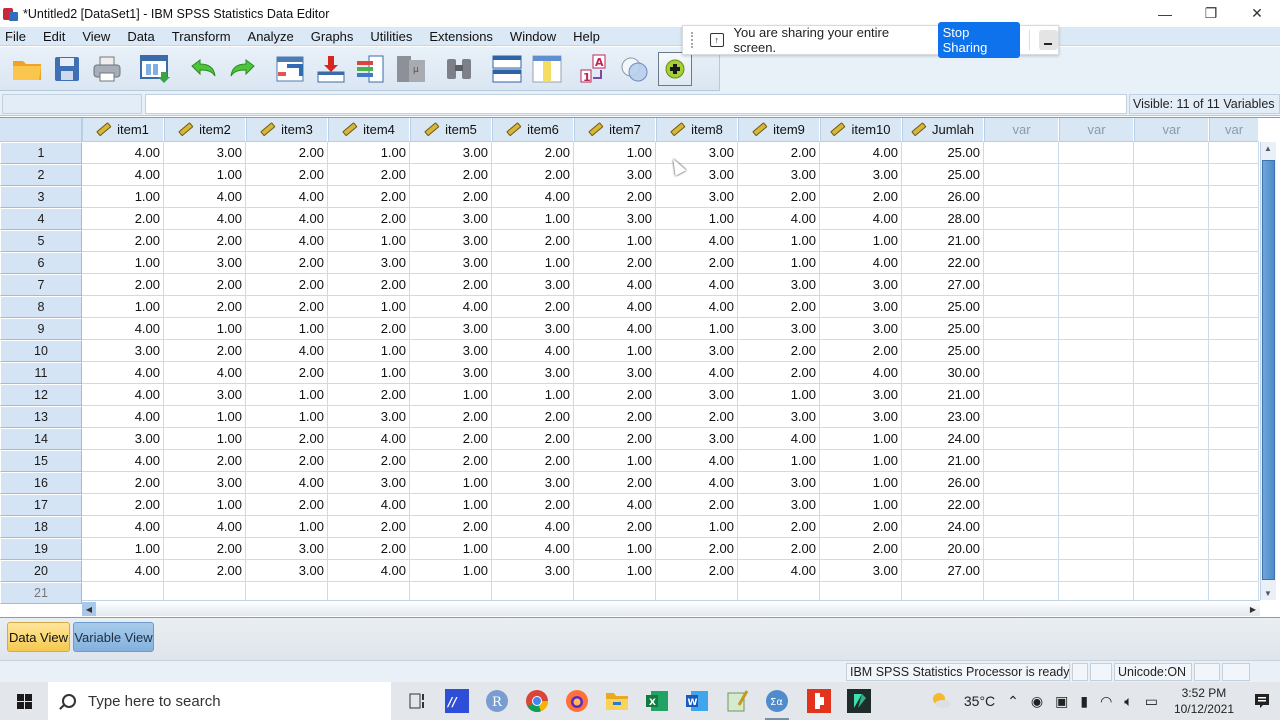 This screenshot has height=720, width=1280. What do you see at coordinates (1257, 13) in the screenshot?
I see `close-button: ✕` at bounding box center [1257, 13].